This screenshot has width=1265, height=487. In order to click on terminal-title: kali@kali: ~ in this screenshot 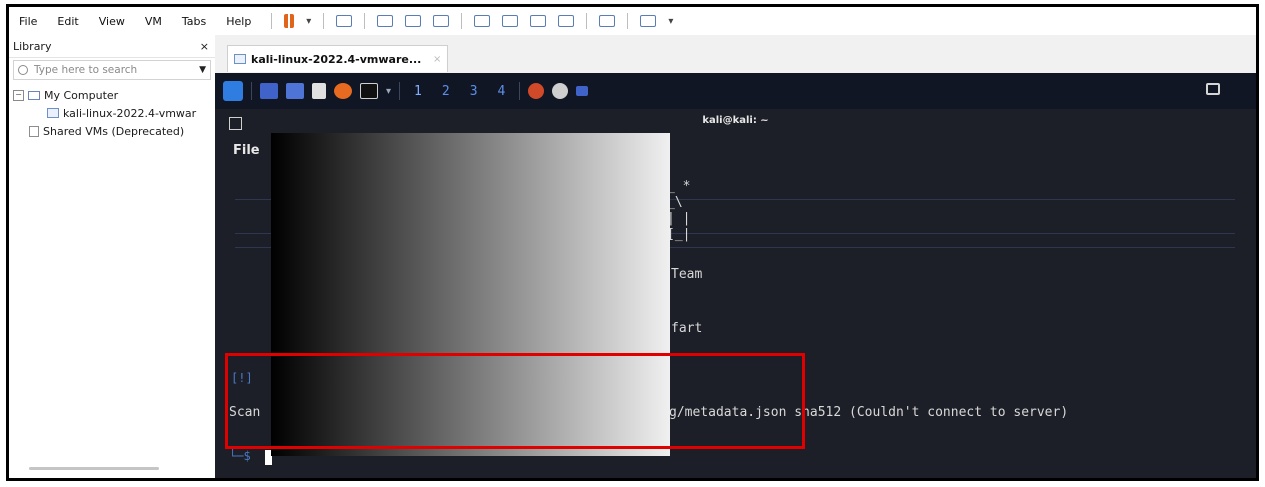, I will do `click(735, 120)`.